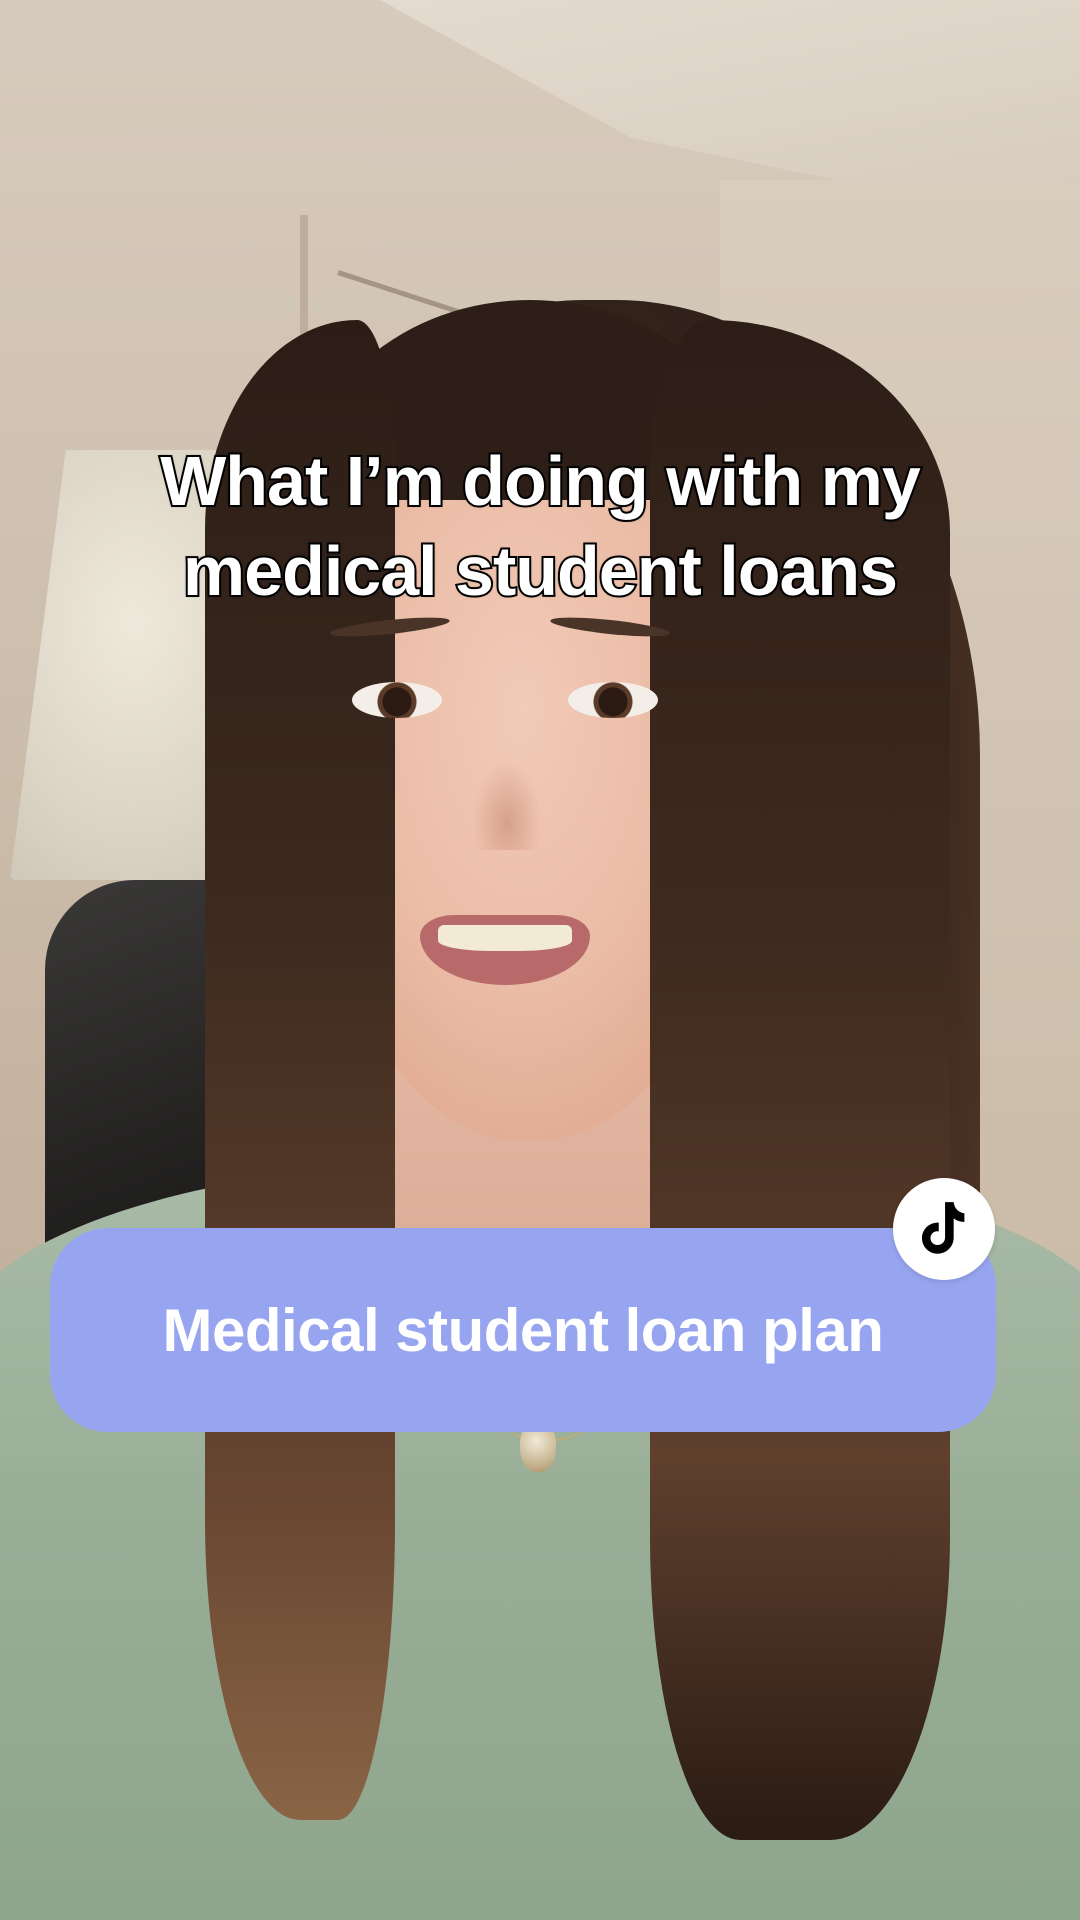 The width and height of the screenshot is (1080, 1920). I want to click on caption-line: What I’m doing with my, so click(540, 481).